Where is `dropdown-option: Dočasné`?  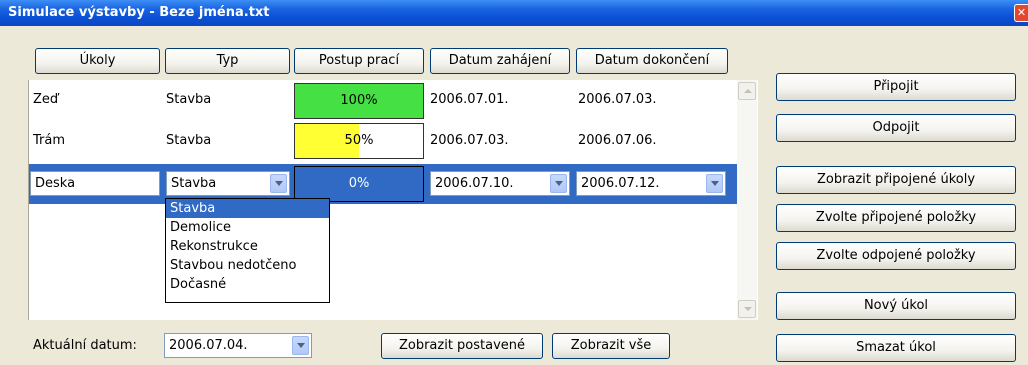 dropdown-option: Dočasné is located at coordinates (247, 284).